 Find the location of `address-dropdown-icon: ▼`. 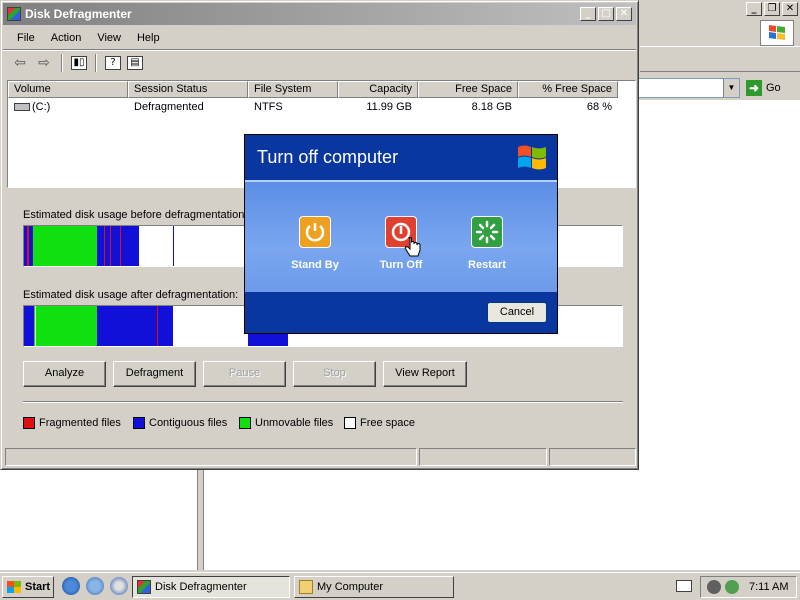

address-dropdown-icon: ▼ is located at coordinates (731, 88).